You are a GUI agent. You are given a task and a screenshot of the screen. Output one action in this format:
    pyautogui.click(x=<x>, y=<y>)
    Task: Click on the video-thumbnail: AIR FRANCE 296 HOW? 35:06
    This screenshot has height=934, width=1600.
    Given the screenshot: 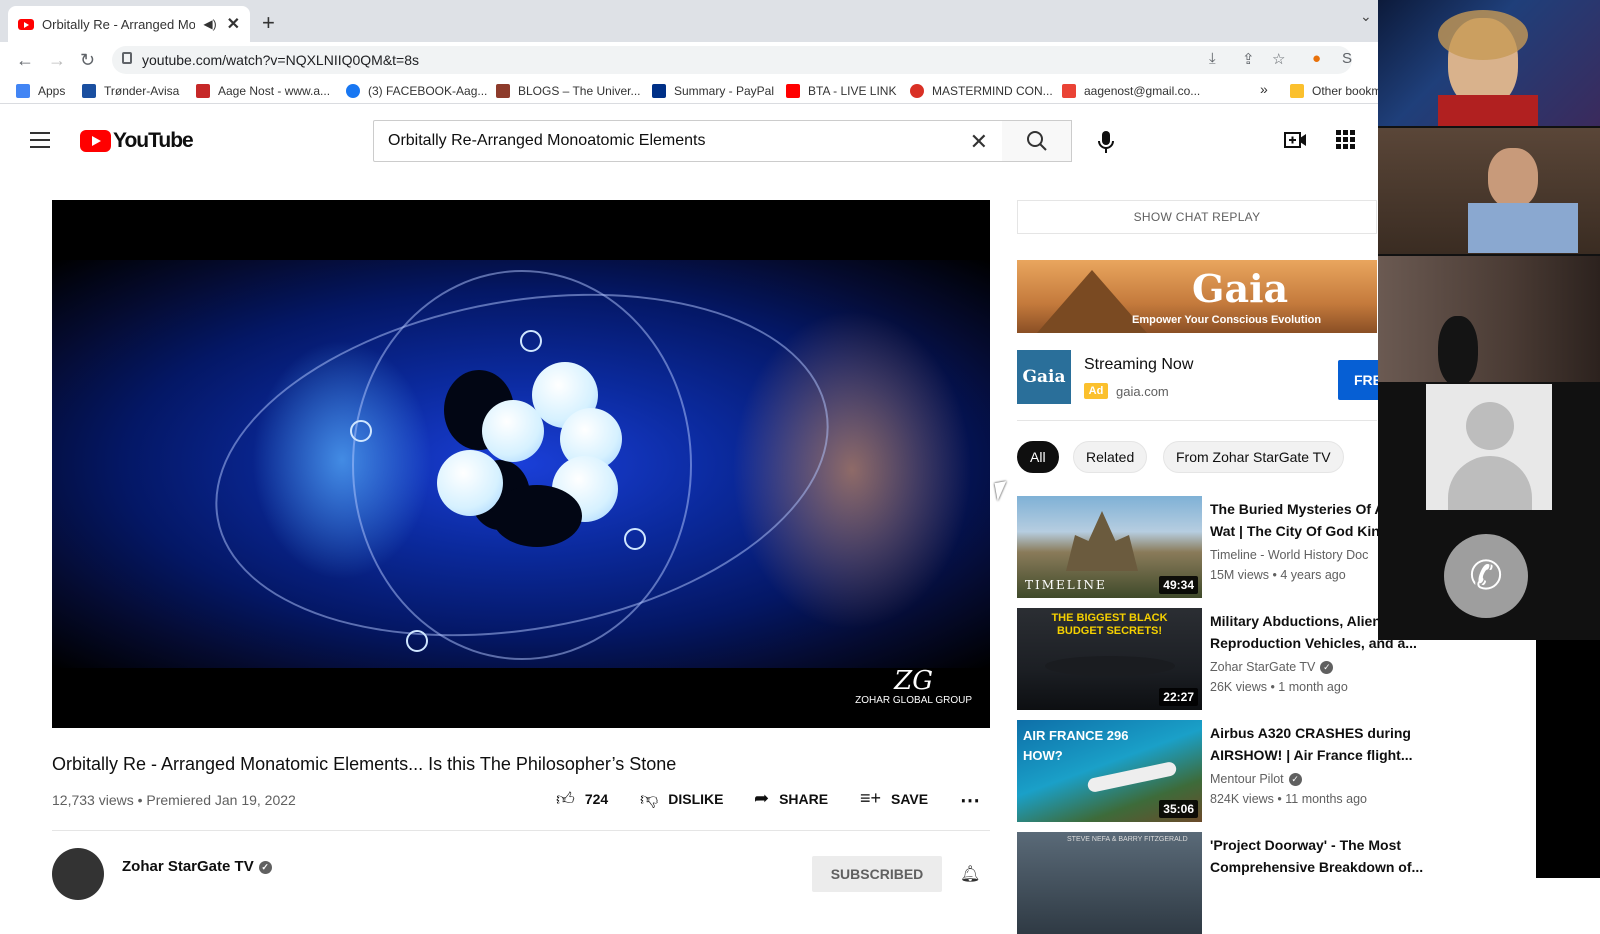 What is the action you would take?
    pyautogui.click(x=1109, y=771)
    